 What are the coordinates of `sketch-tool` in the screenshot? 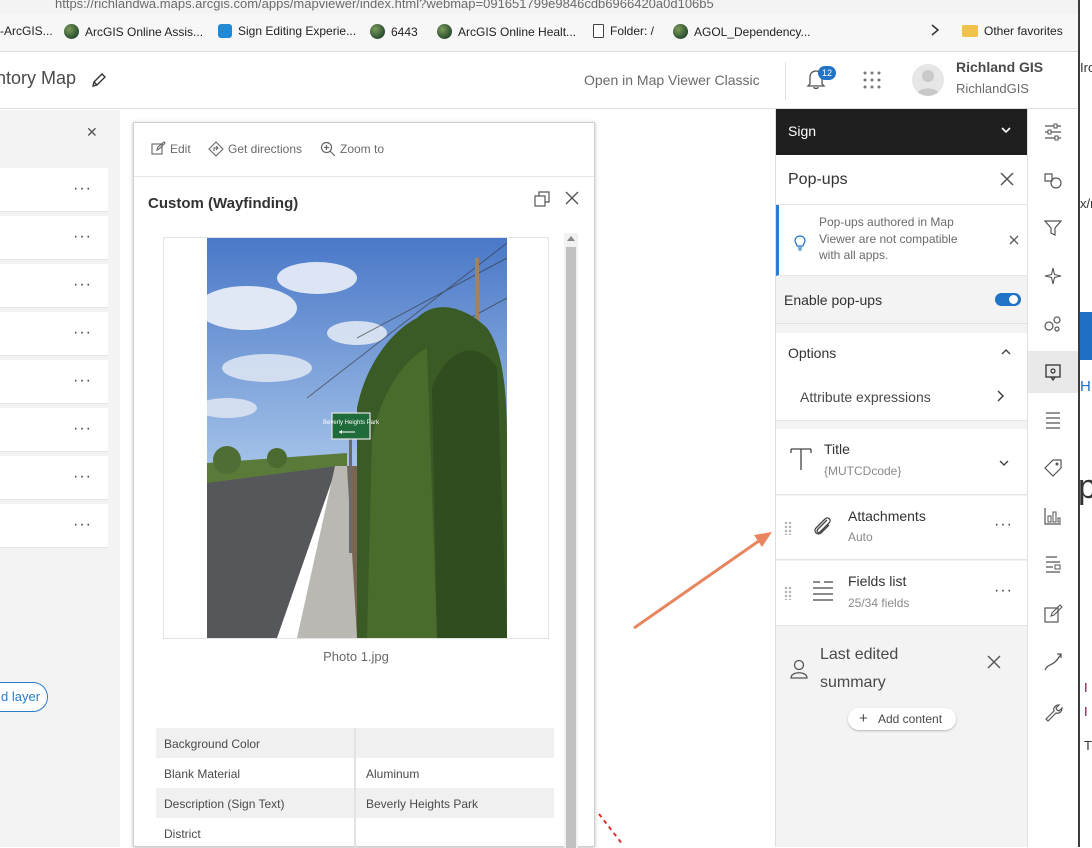 It's located at (1053, 662).